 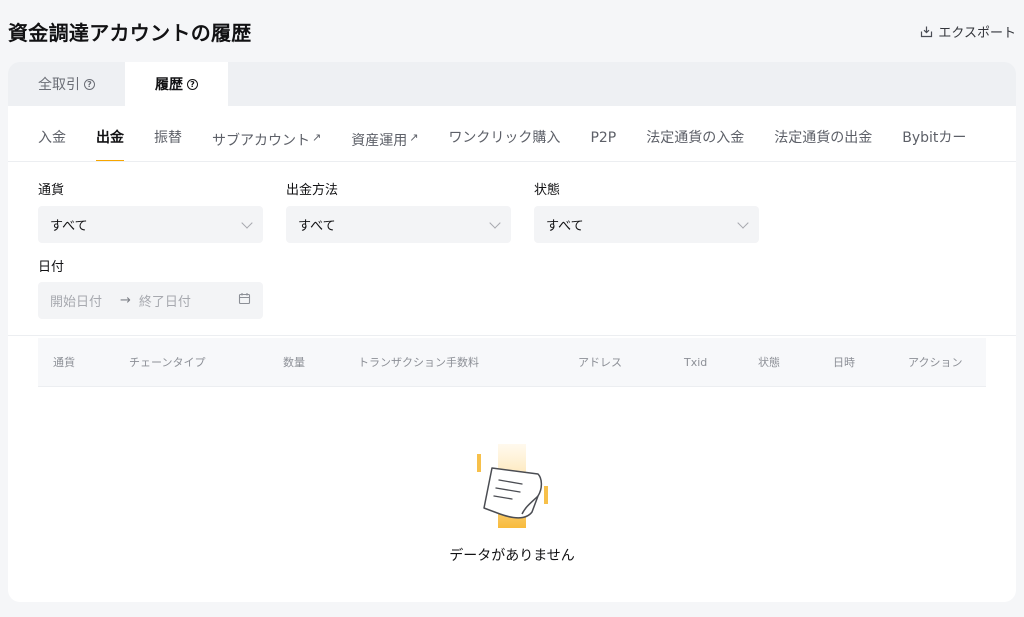 I want to click on download-icon, so click(x=926, y=31).